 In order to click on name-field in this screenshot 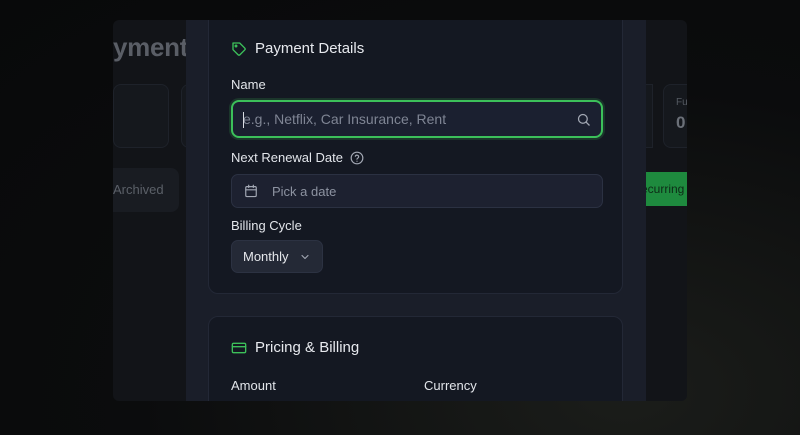, I will do `click(417, 119)`.